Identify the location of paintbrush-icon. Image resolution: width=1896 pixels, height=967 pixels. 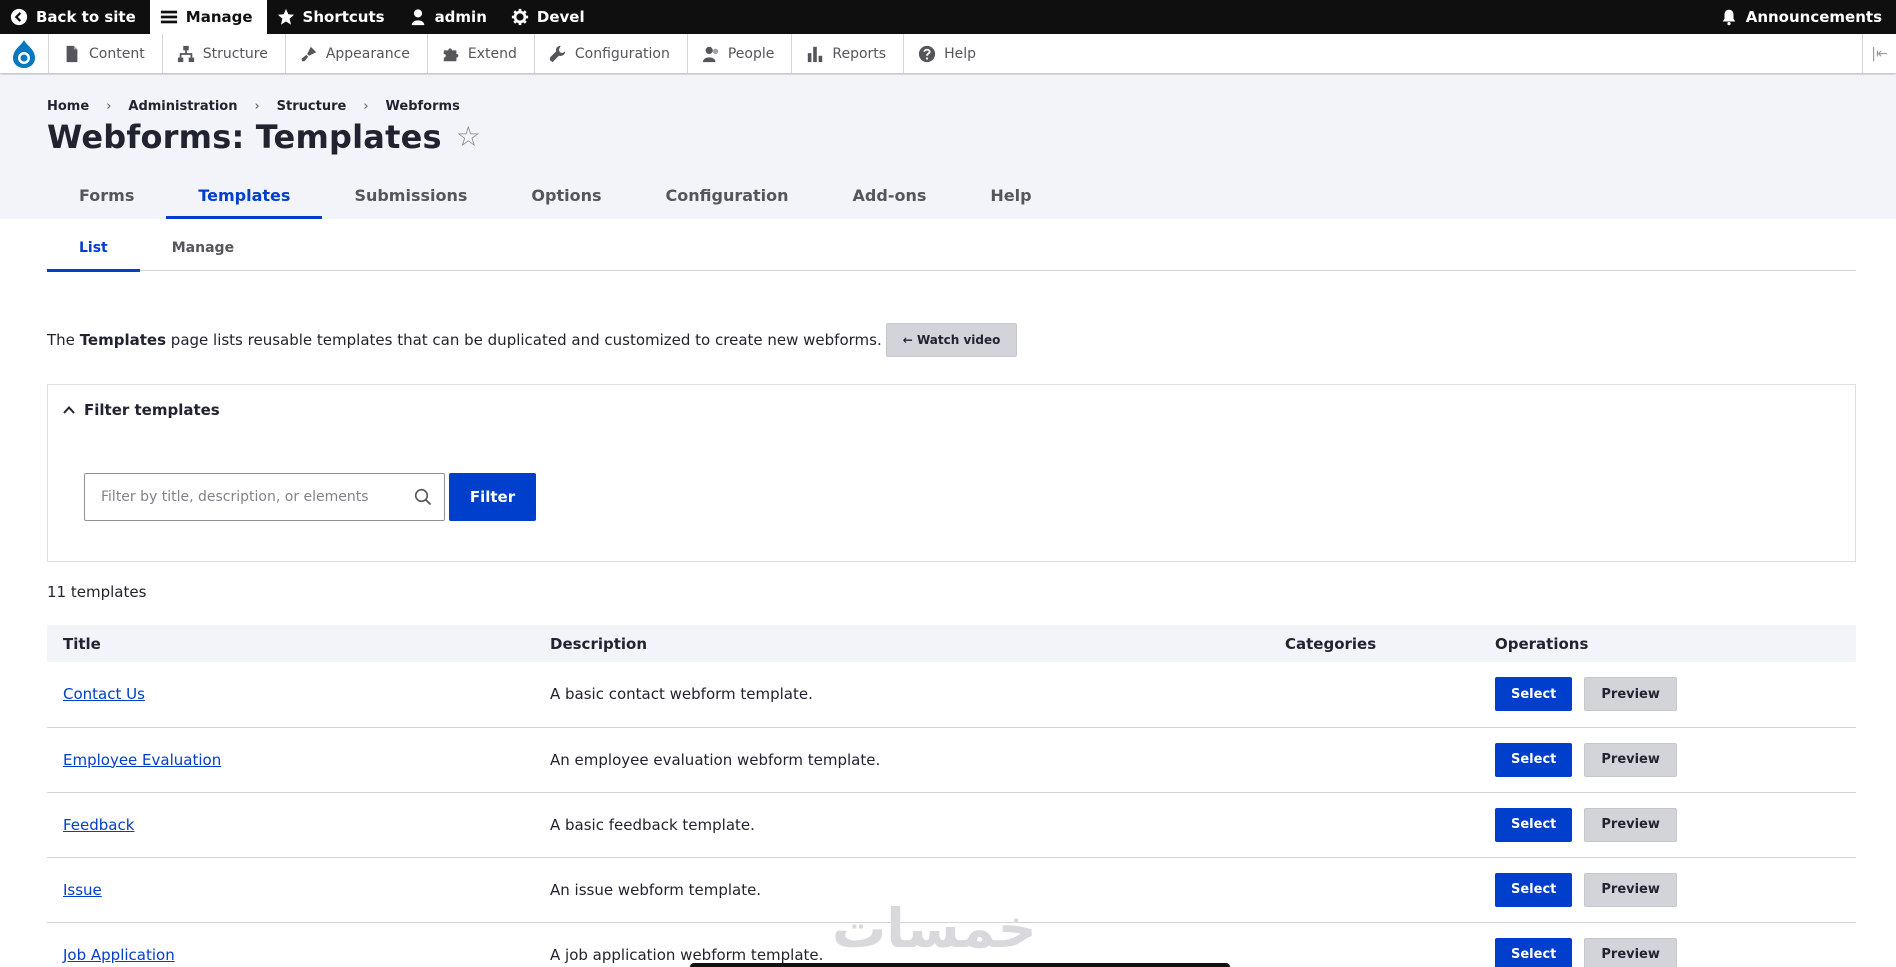
(309, 53).